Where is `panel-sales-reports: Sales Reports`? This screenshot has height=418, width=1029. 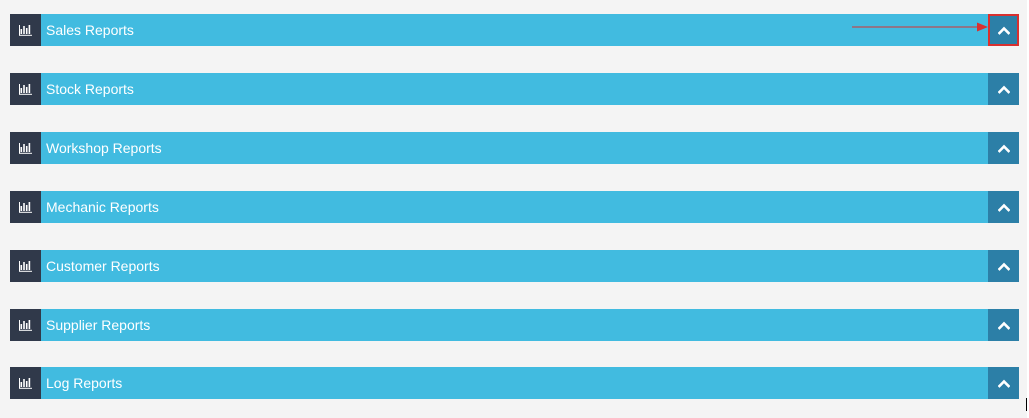
panel-sales-reports: Sales Reports is located at coordinates (514, 30).